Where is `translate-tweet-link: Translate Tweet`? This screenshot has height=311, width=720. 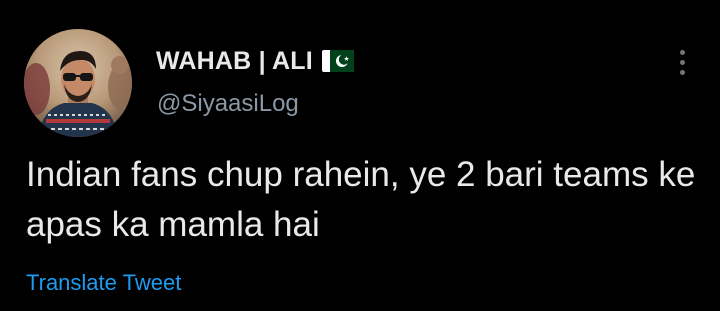 translate-tweet-link: Translate Tweet is located at coordinates (103, 283).